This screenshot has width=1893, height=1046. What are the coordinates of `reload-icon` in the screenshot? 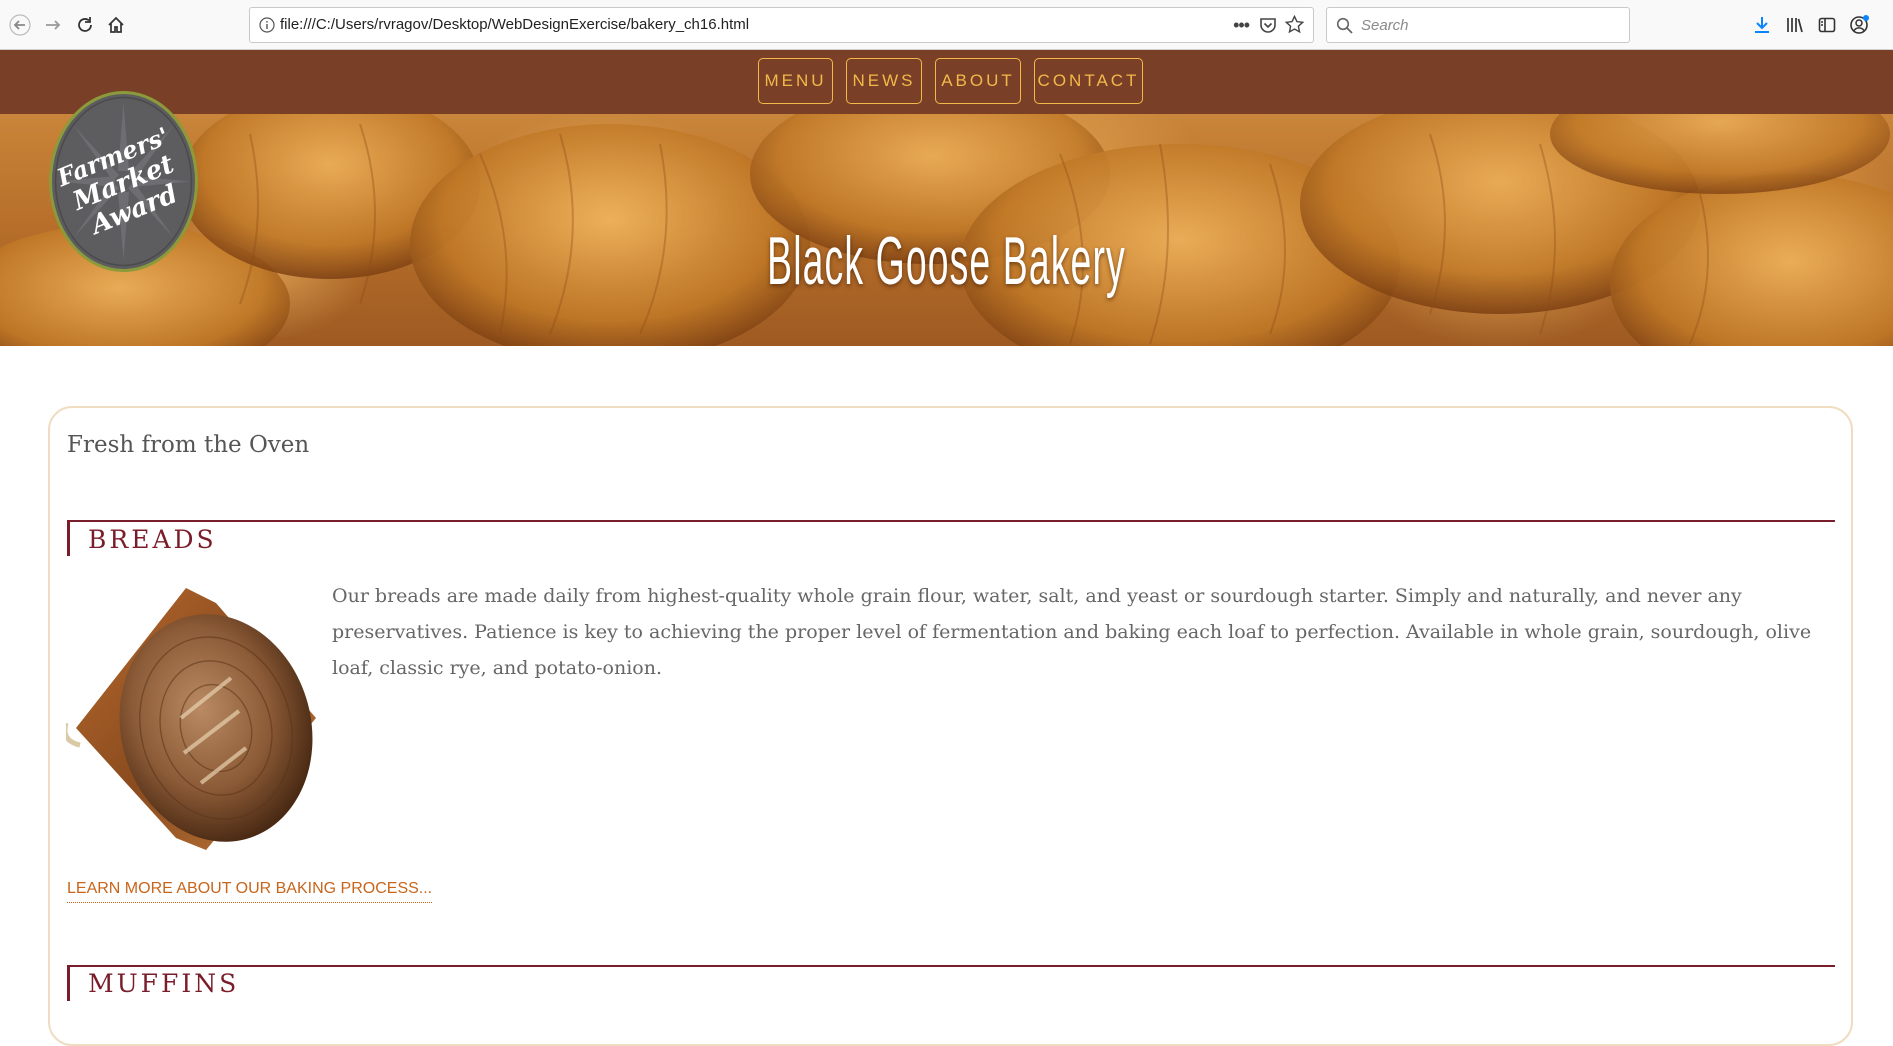 It's located at (85, 25).